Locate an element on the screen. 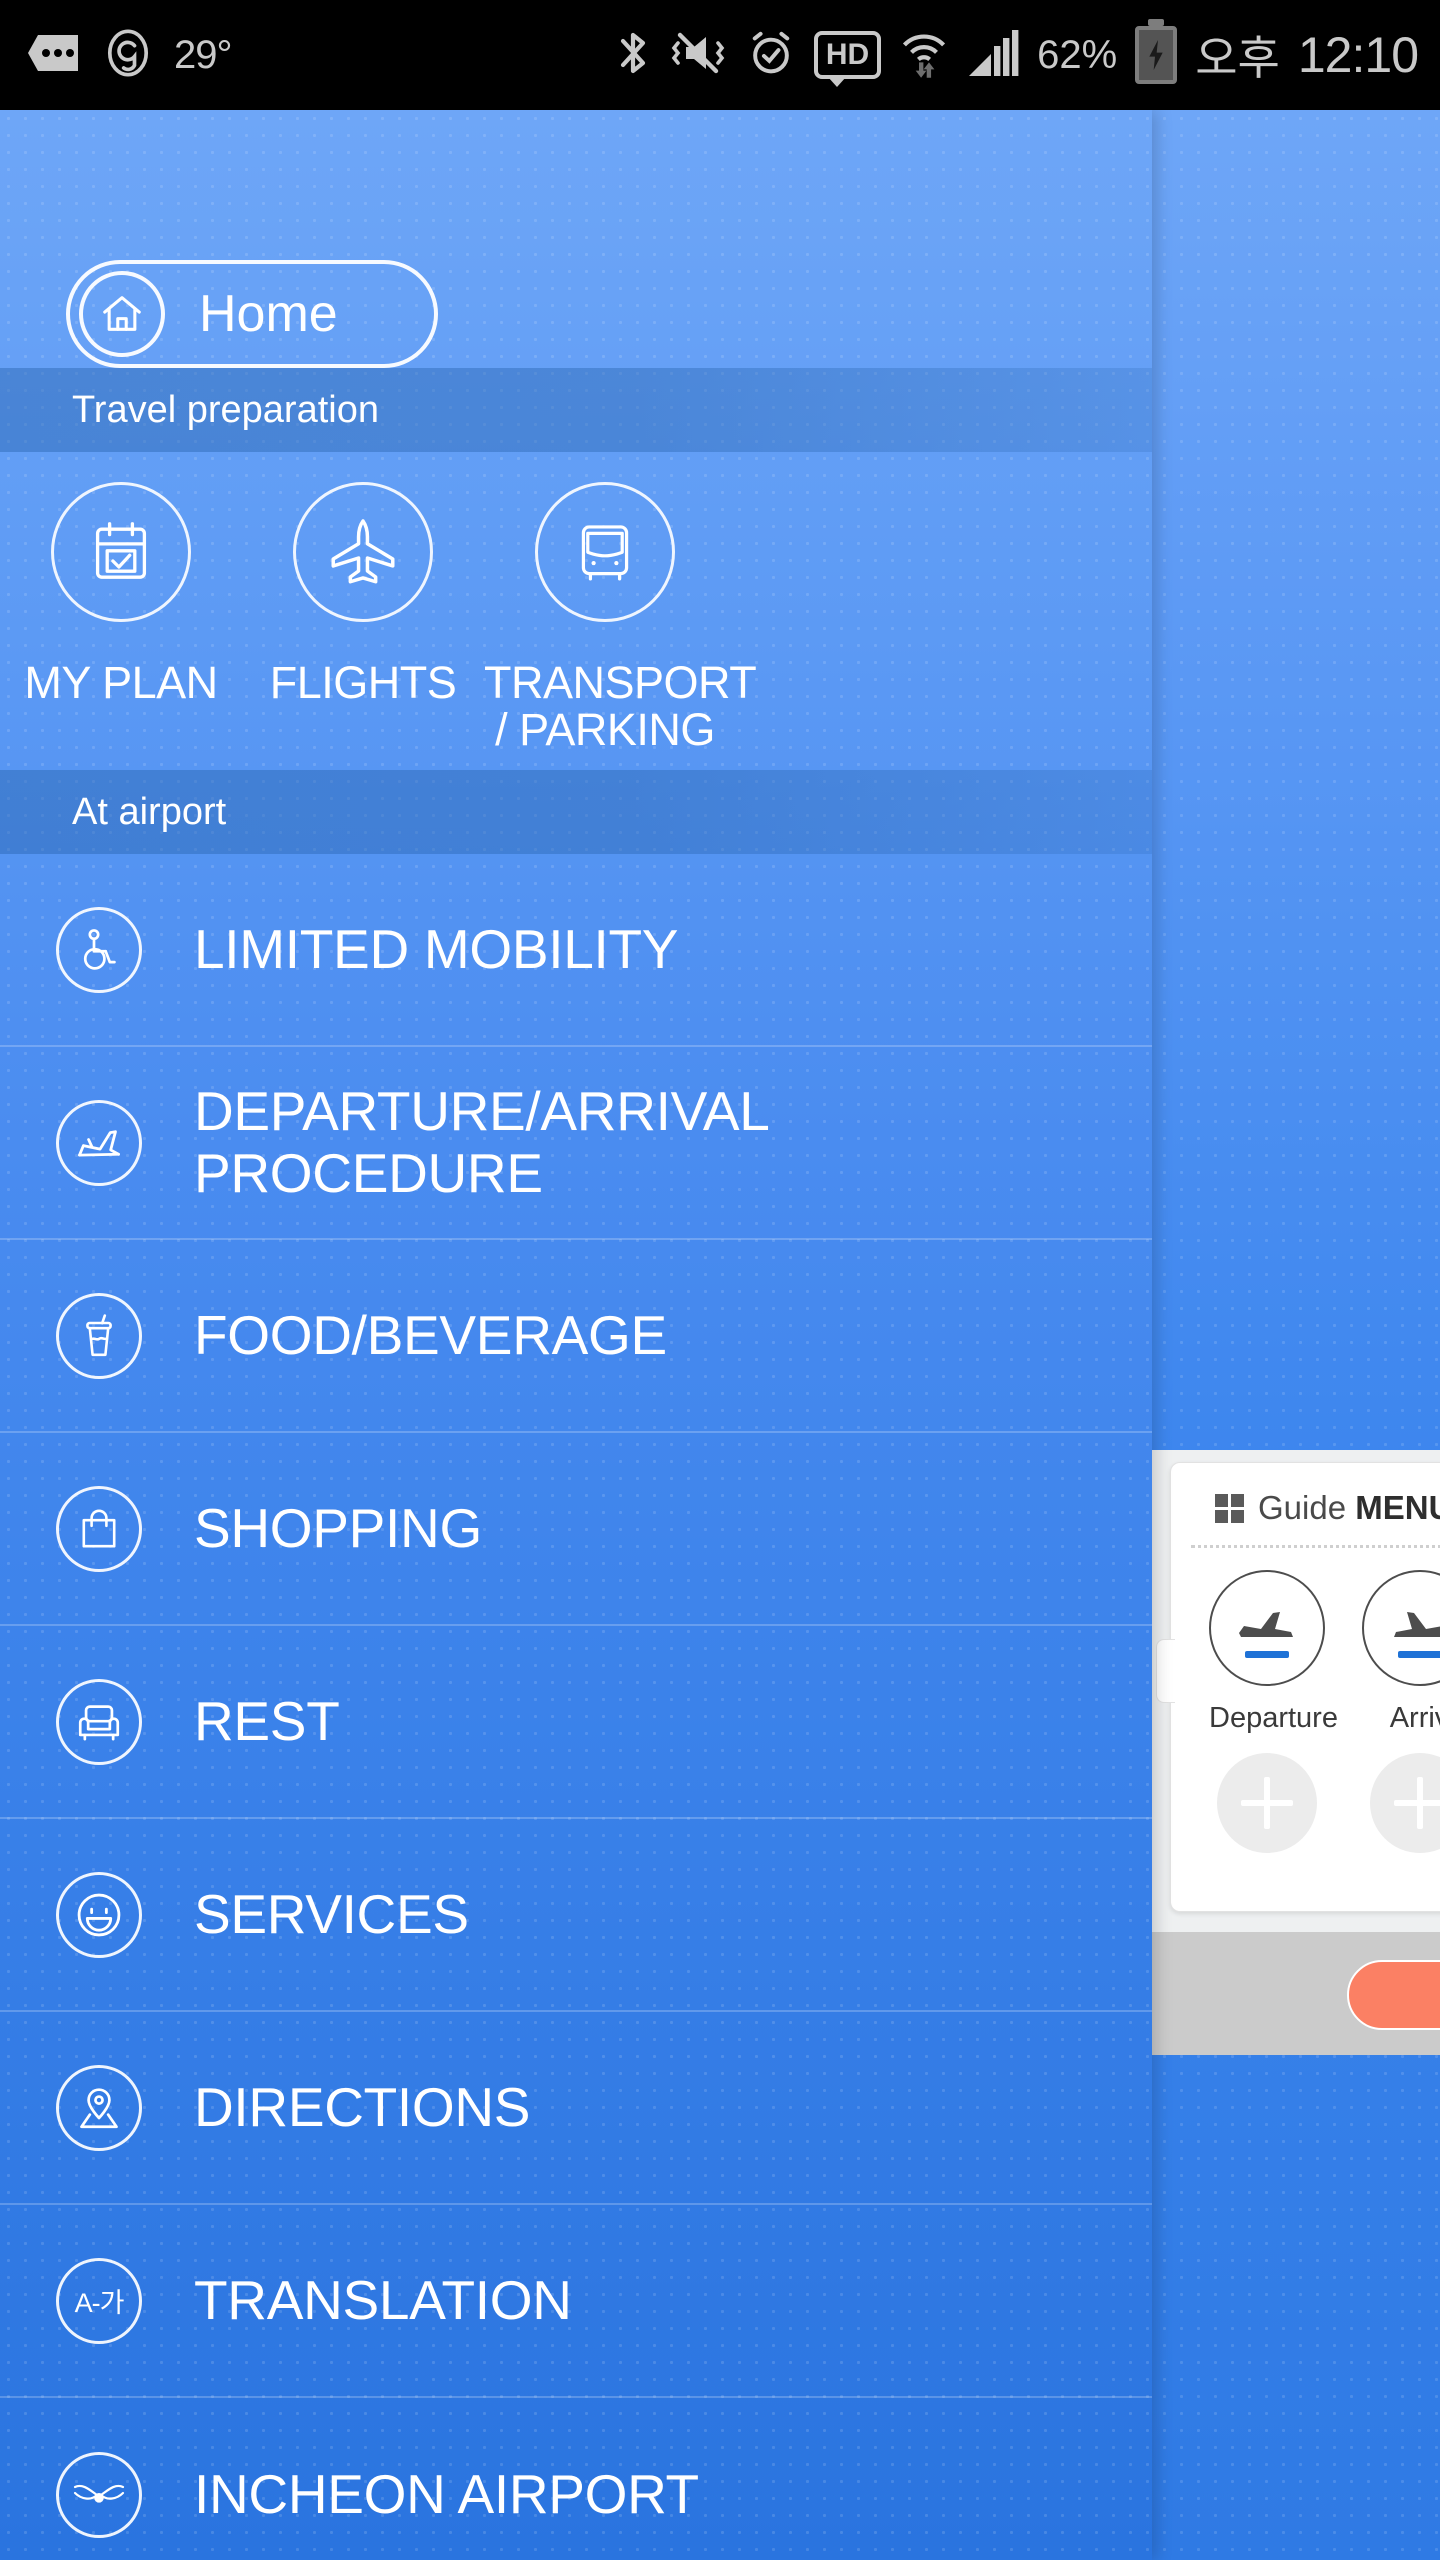 The height and width of the screenshot is (2560, 1440). battery-charging-icon is located at coordinates (1156, 55).